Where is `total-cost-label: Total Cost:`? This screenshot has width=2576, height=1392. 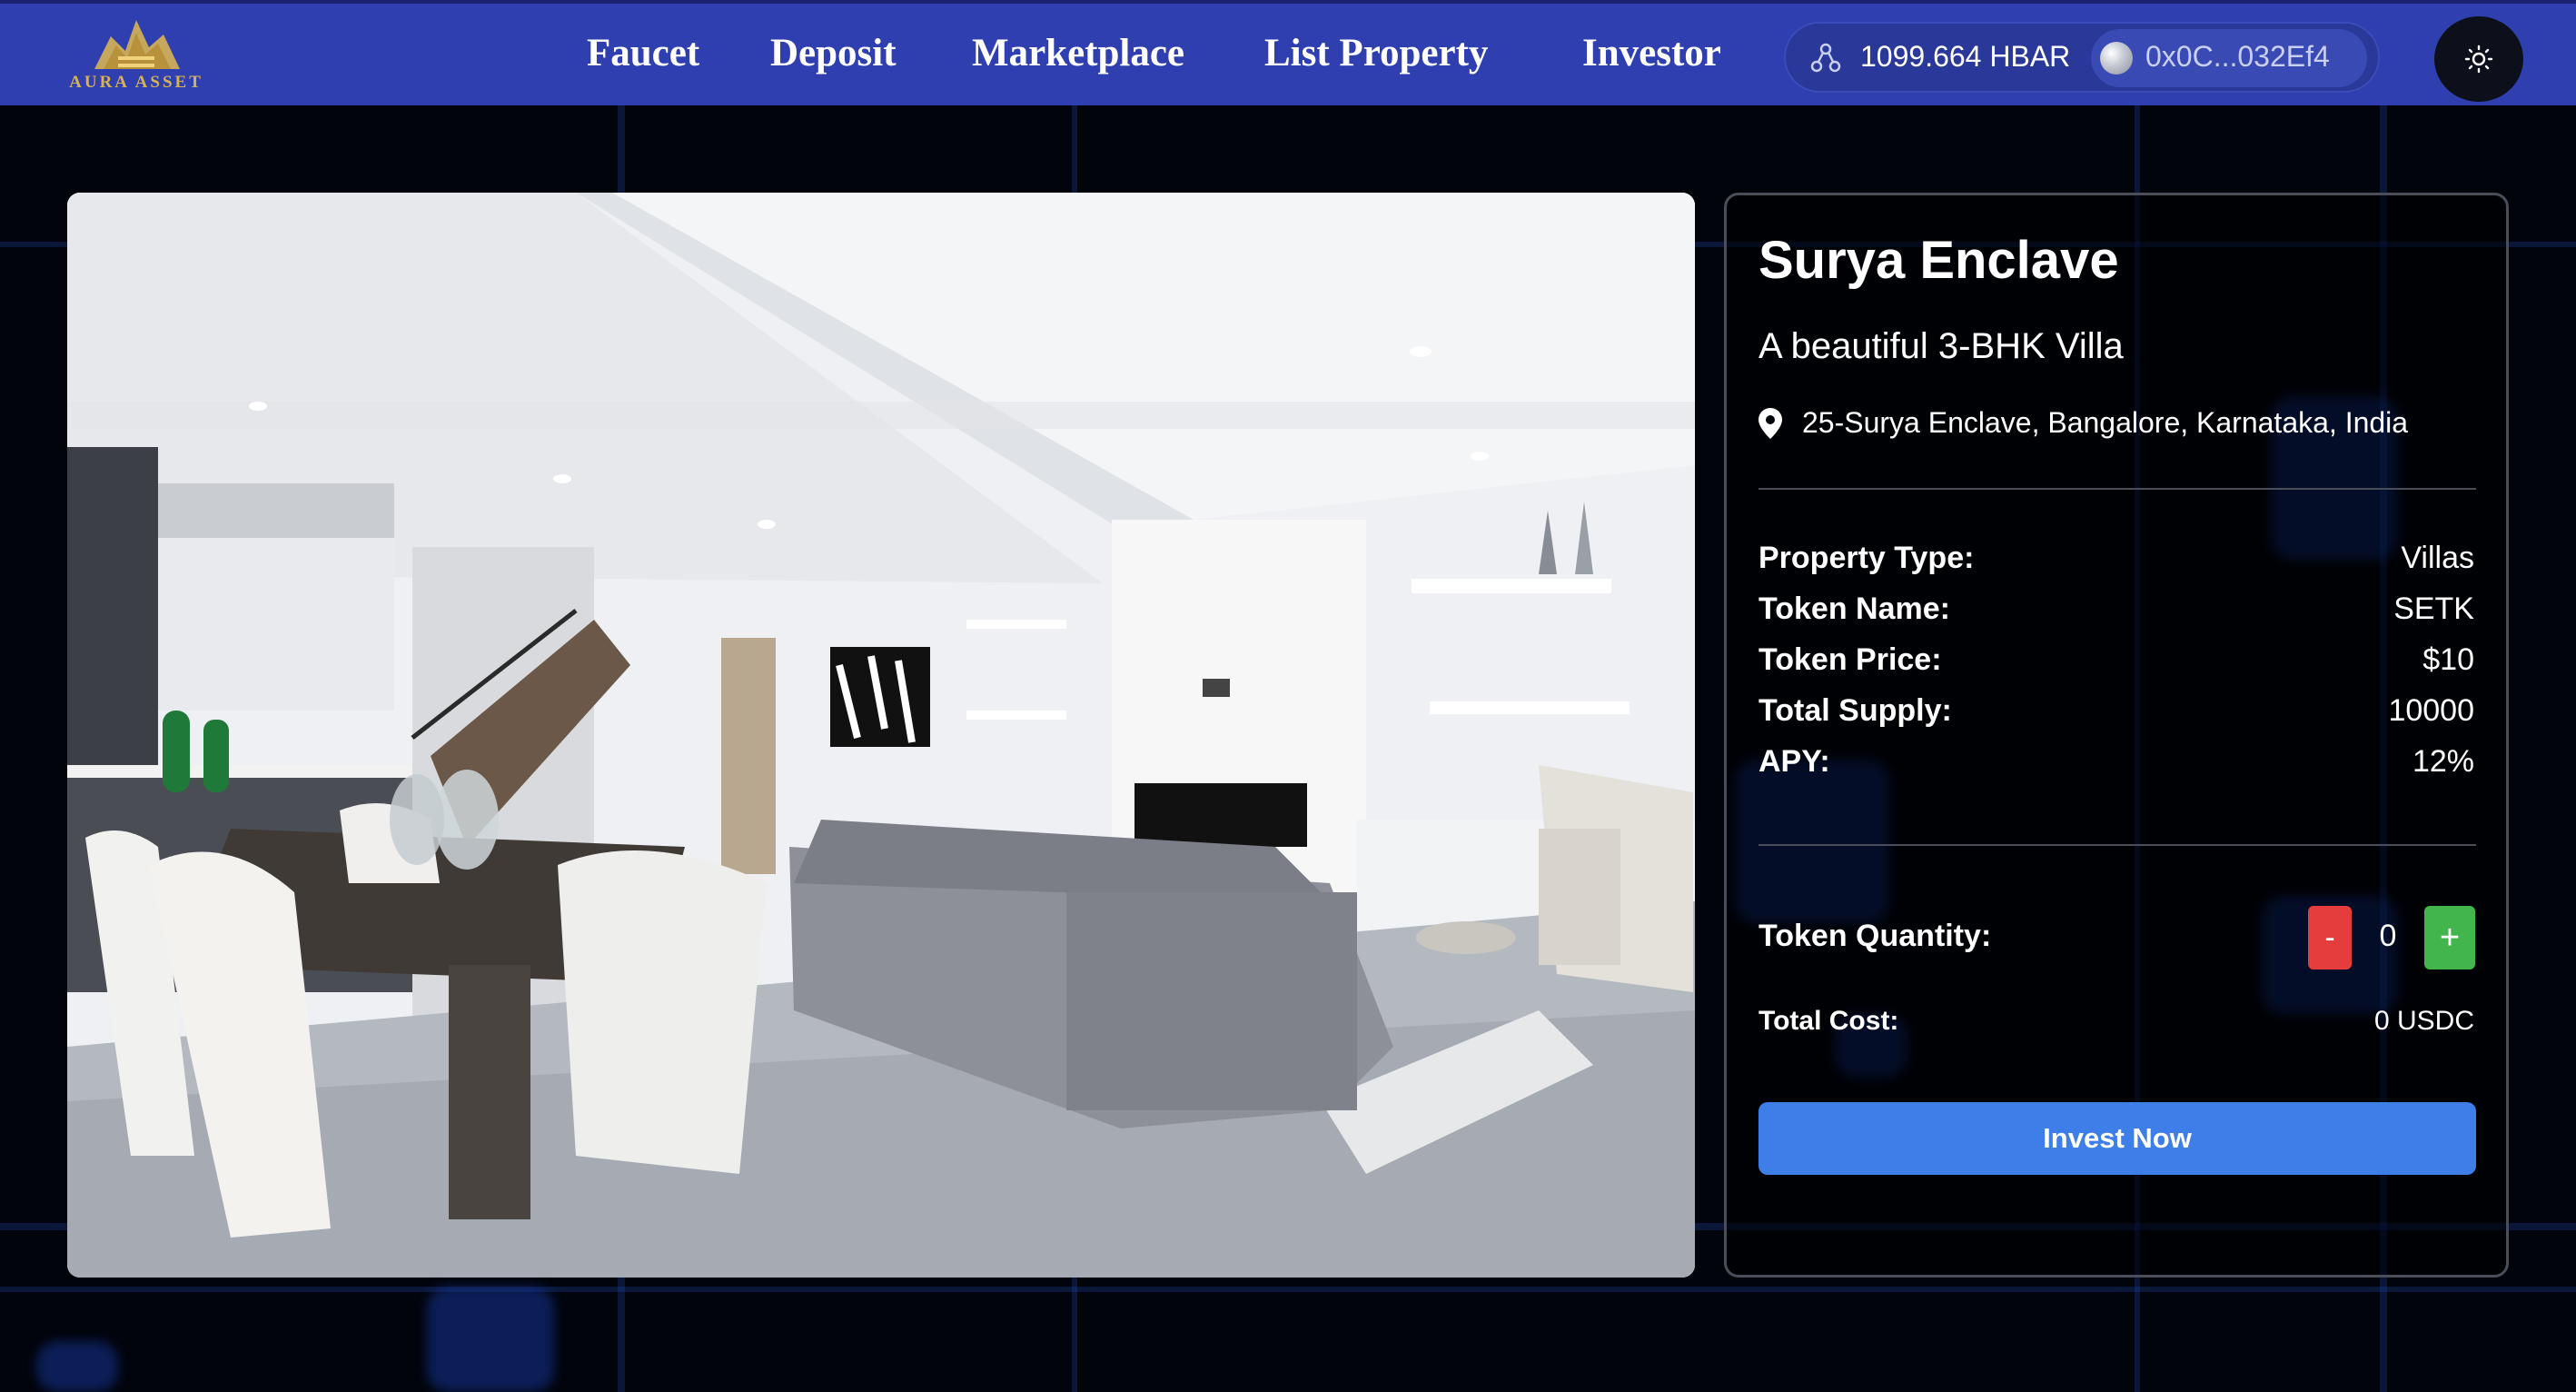
total-cost-label: Total Cost: is located at coordinates (1829, 1021).